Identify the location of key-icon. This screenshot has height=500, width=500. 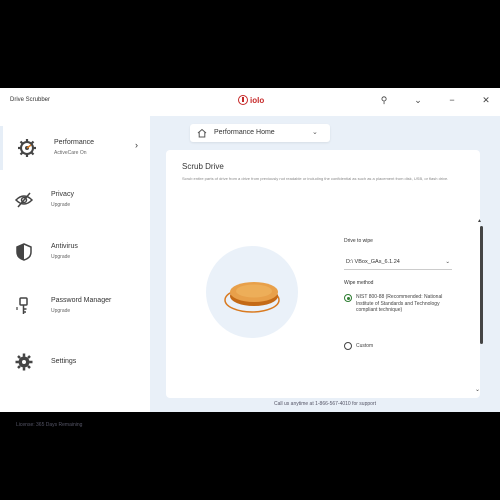
(22, 305).